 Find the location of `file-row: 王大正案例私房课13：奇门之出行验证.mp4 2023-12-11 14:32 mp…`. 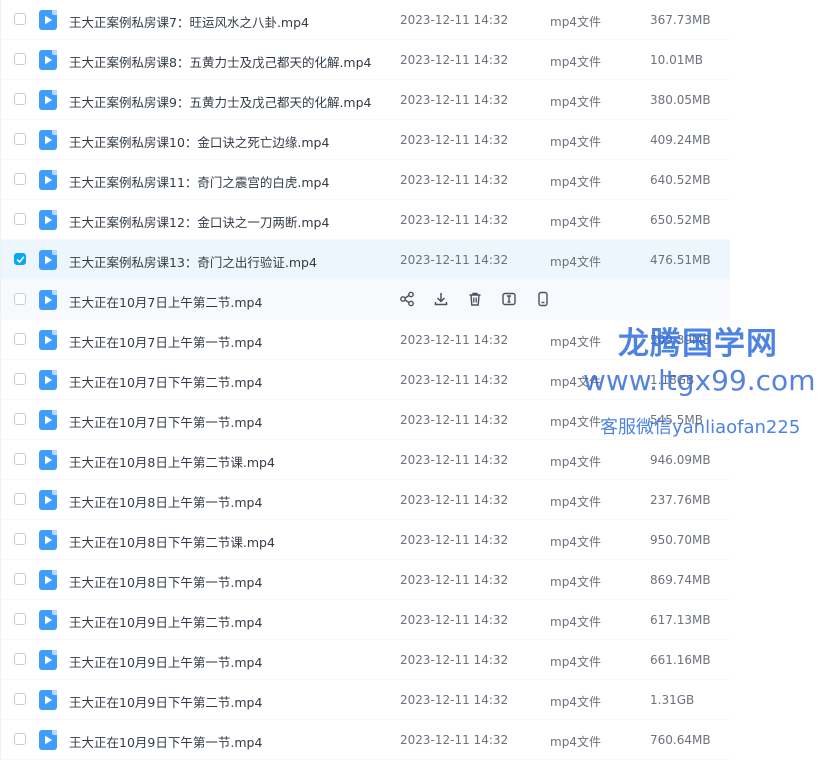

file-row: 王大正案例私房课13：奇门之出行验证.mp4 2023-12-11 14:32 mp… is located at coordinates (365, 260).